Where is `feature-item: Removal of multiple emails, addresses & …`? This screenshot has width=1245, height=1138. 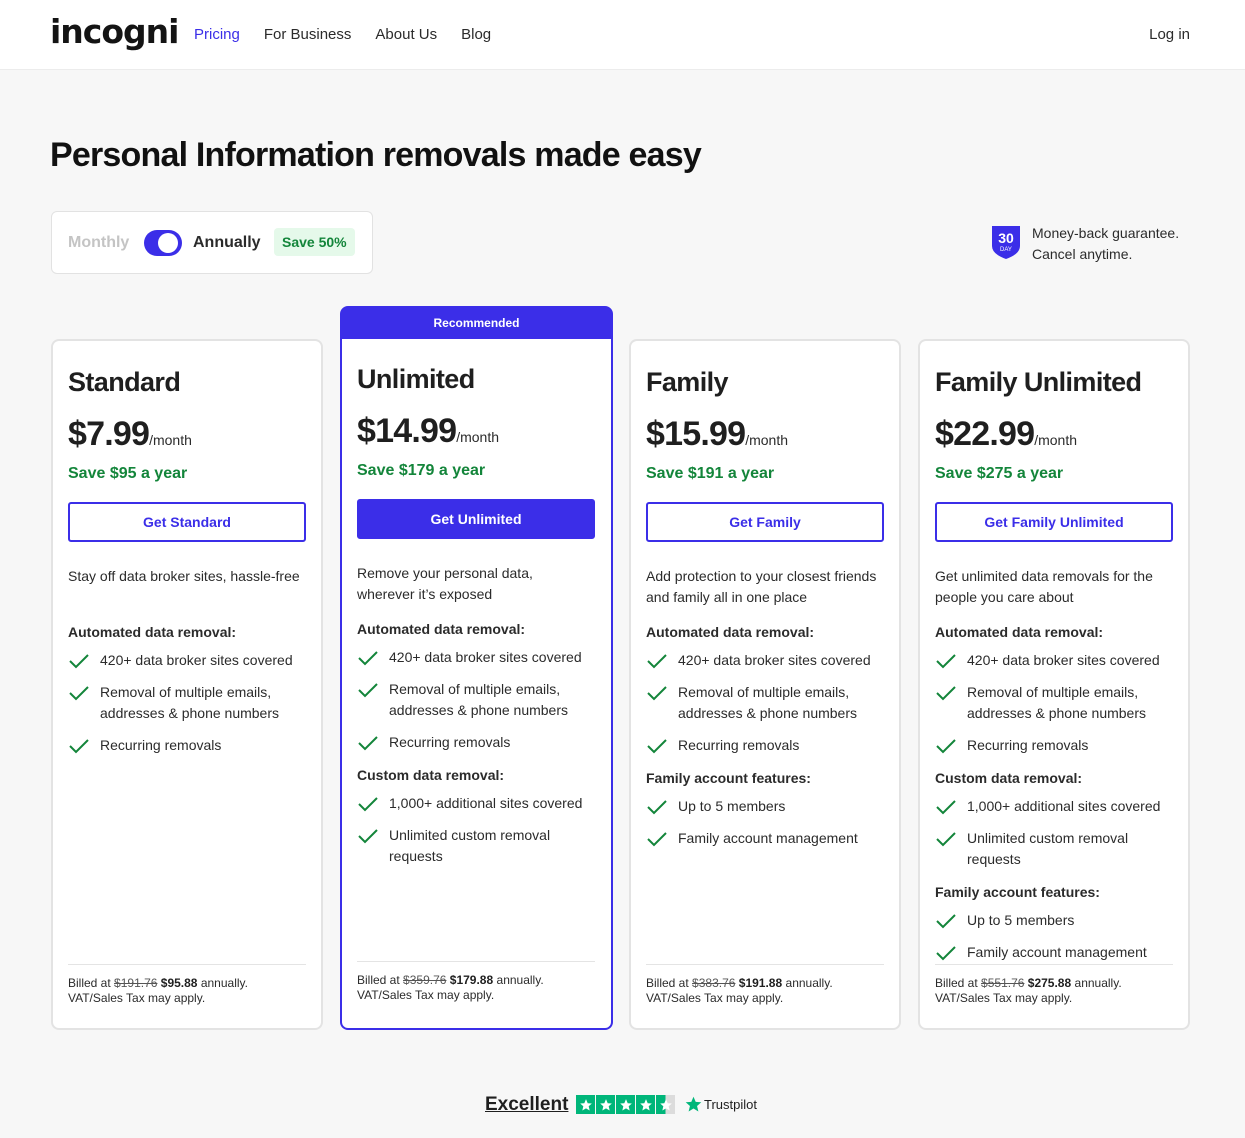
feature-item: Removal of multiple emails, addresses & … is located at coordinates (766, 703).